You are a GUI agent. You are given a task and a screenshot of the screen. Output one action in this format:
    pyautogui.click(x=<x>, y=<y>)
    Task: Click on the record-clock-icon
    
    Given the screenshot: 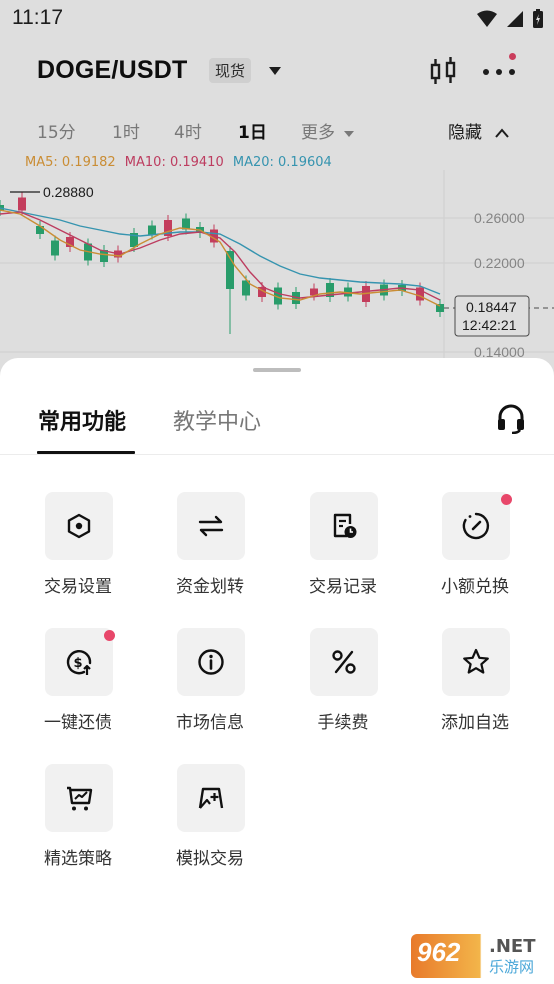 What is the action you would take?
    pyautogui.click(x=345, y=525)
    